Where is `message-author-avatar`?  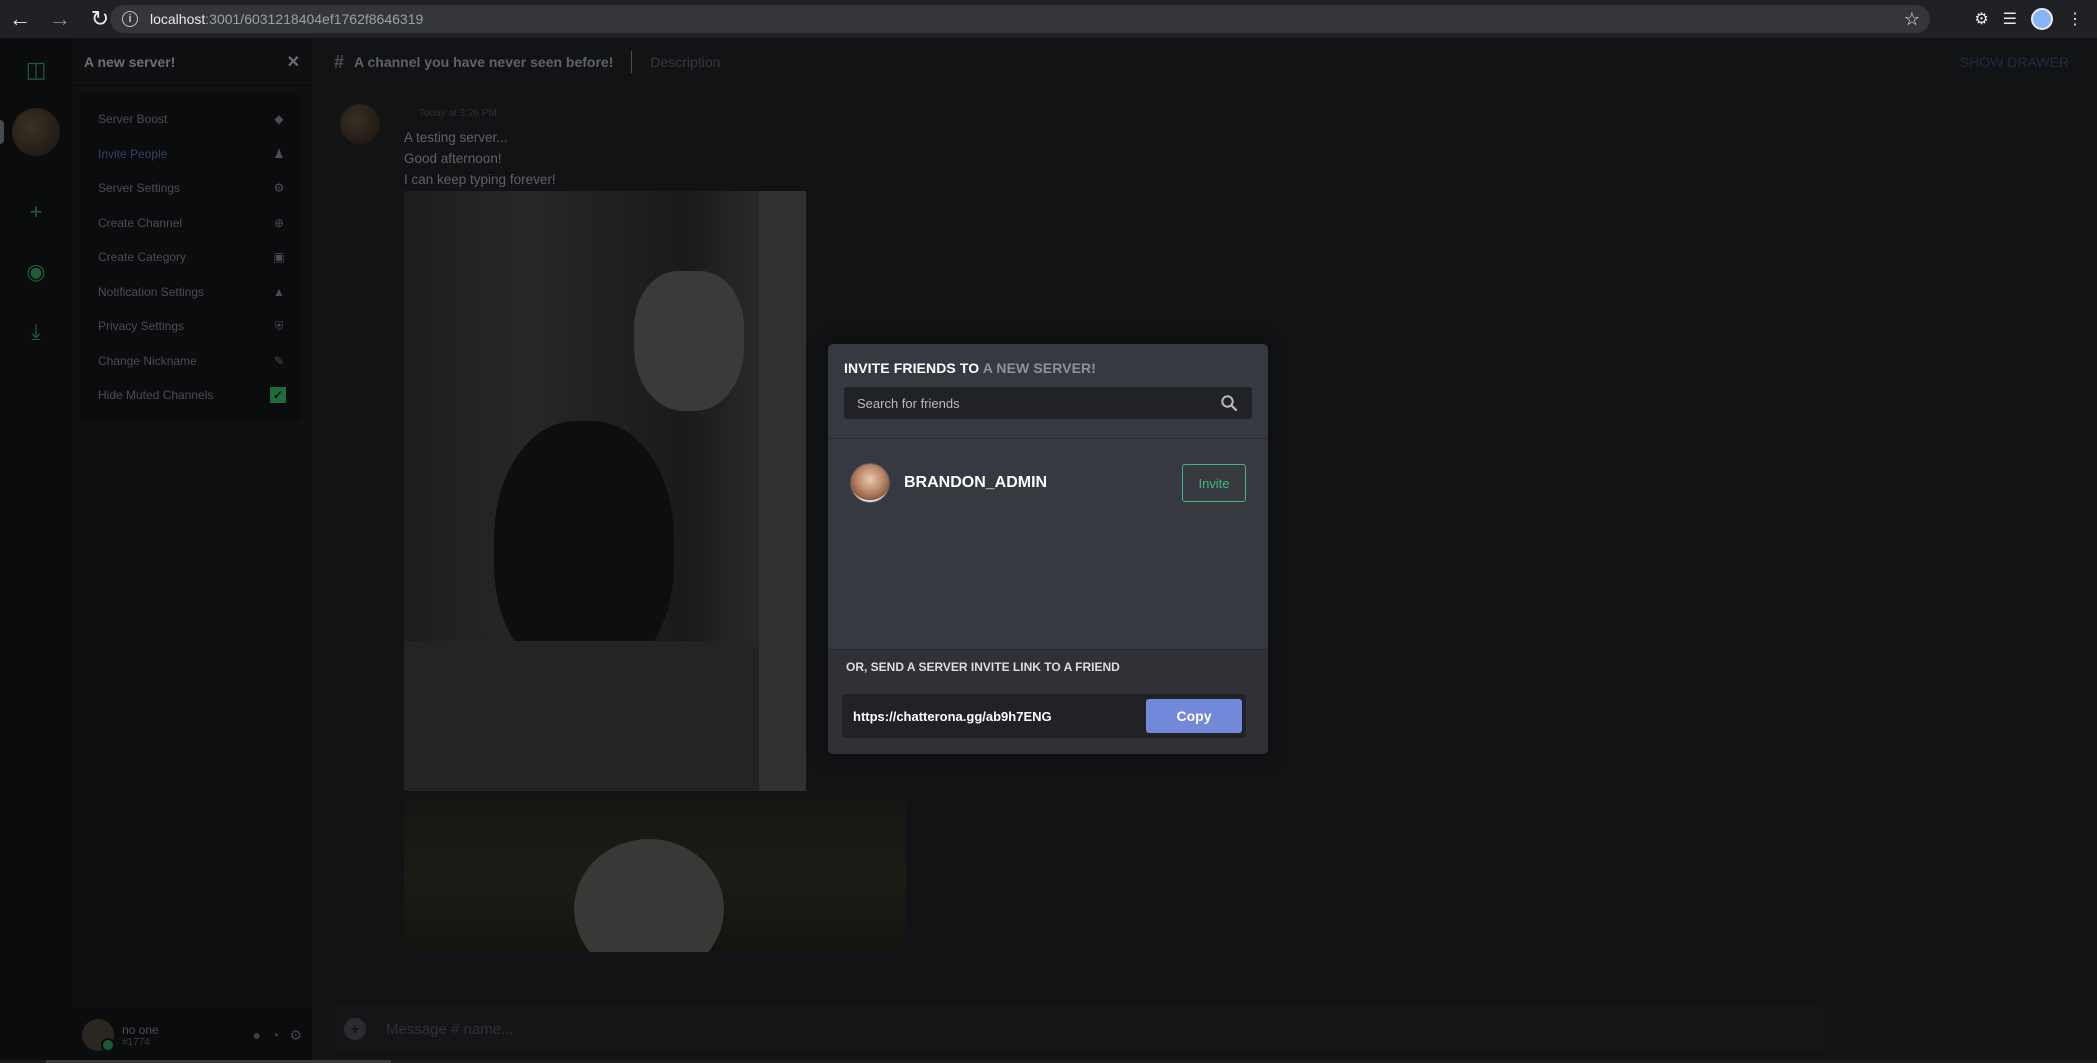 message-author-avatar is located at coordinates (360, 124).